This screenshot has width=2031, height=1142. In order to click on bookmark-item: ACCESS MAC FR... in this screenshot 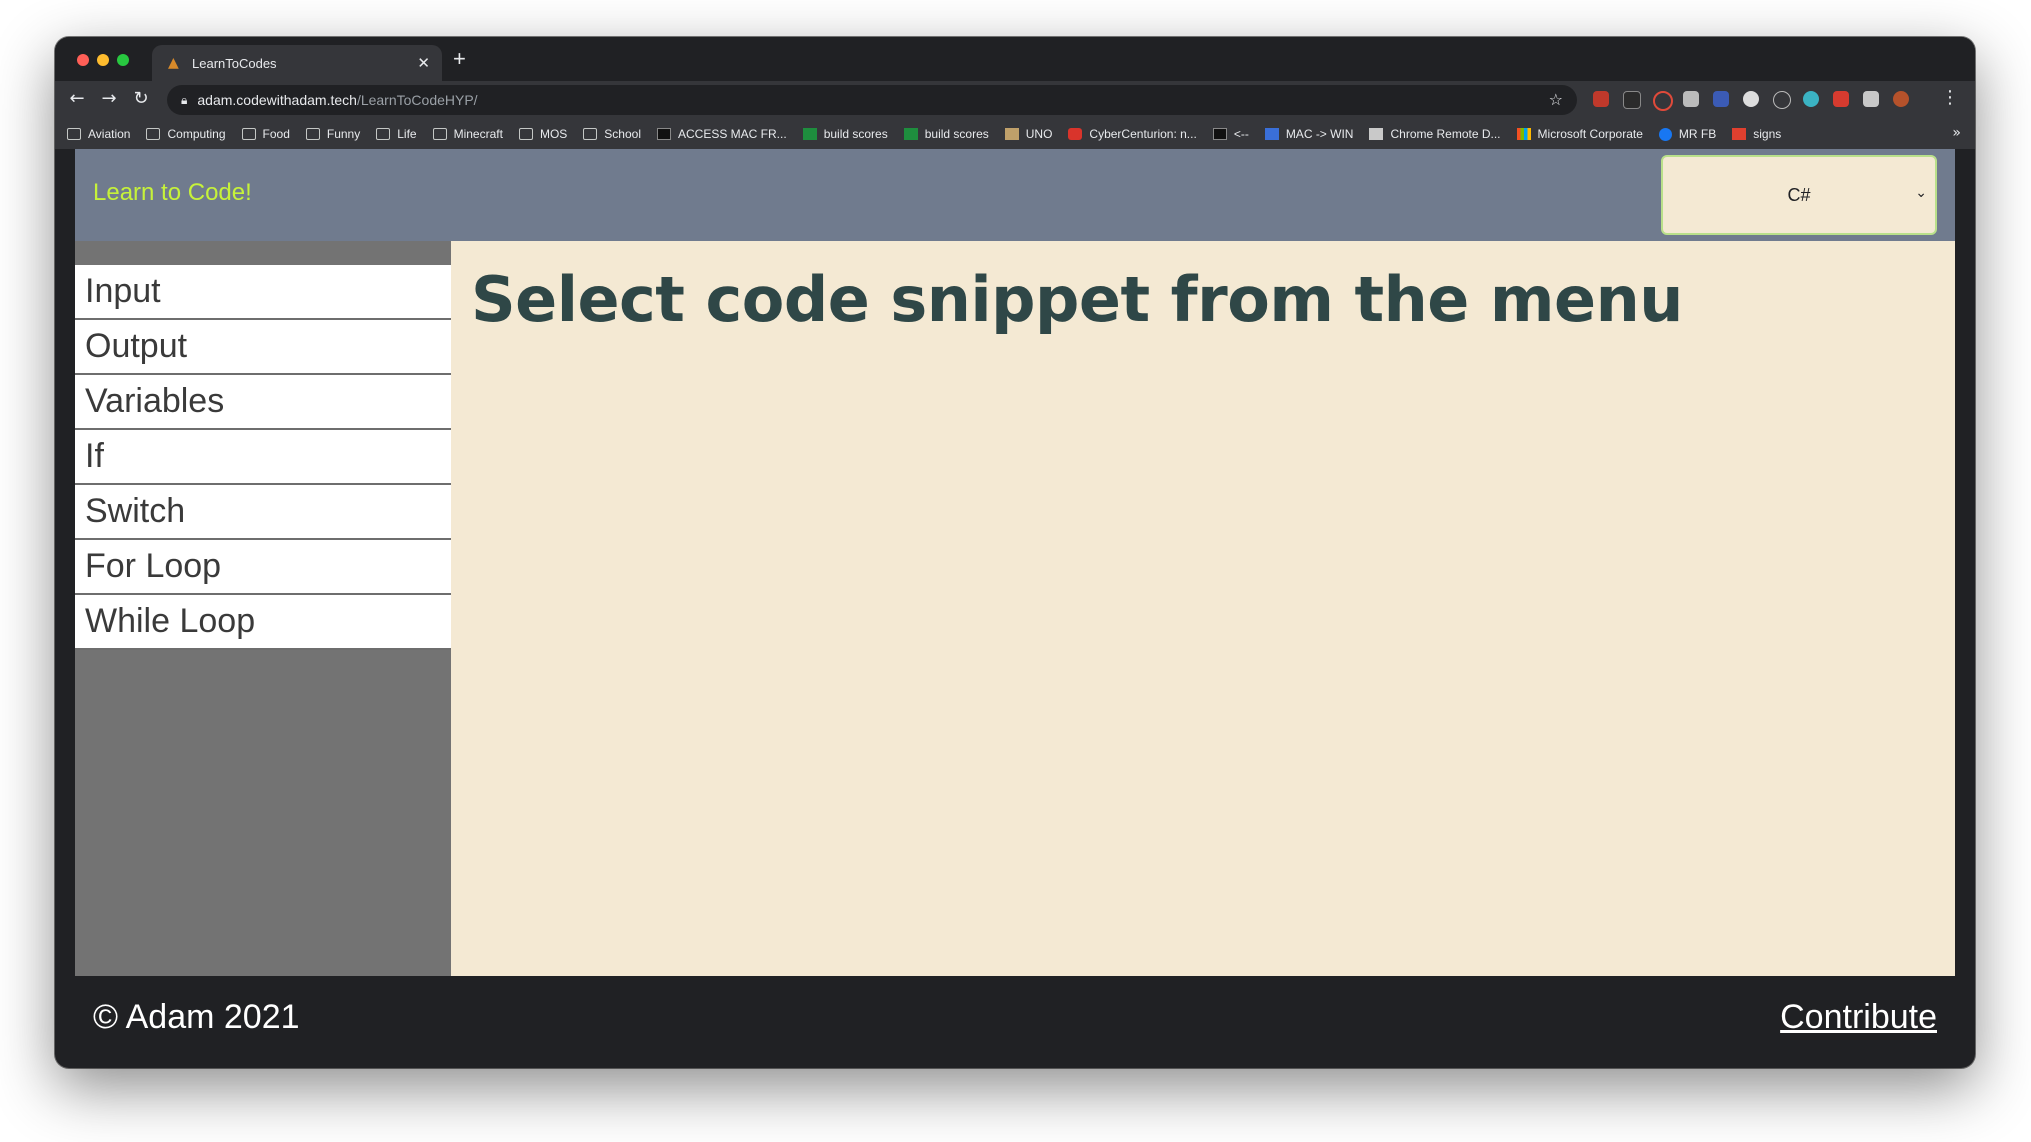, I will do `click(722, 134)`.